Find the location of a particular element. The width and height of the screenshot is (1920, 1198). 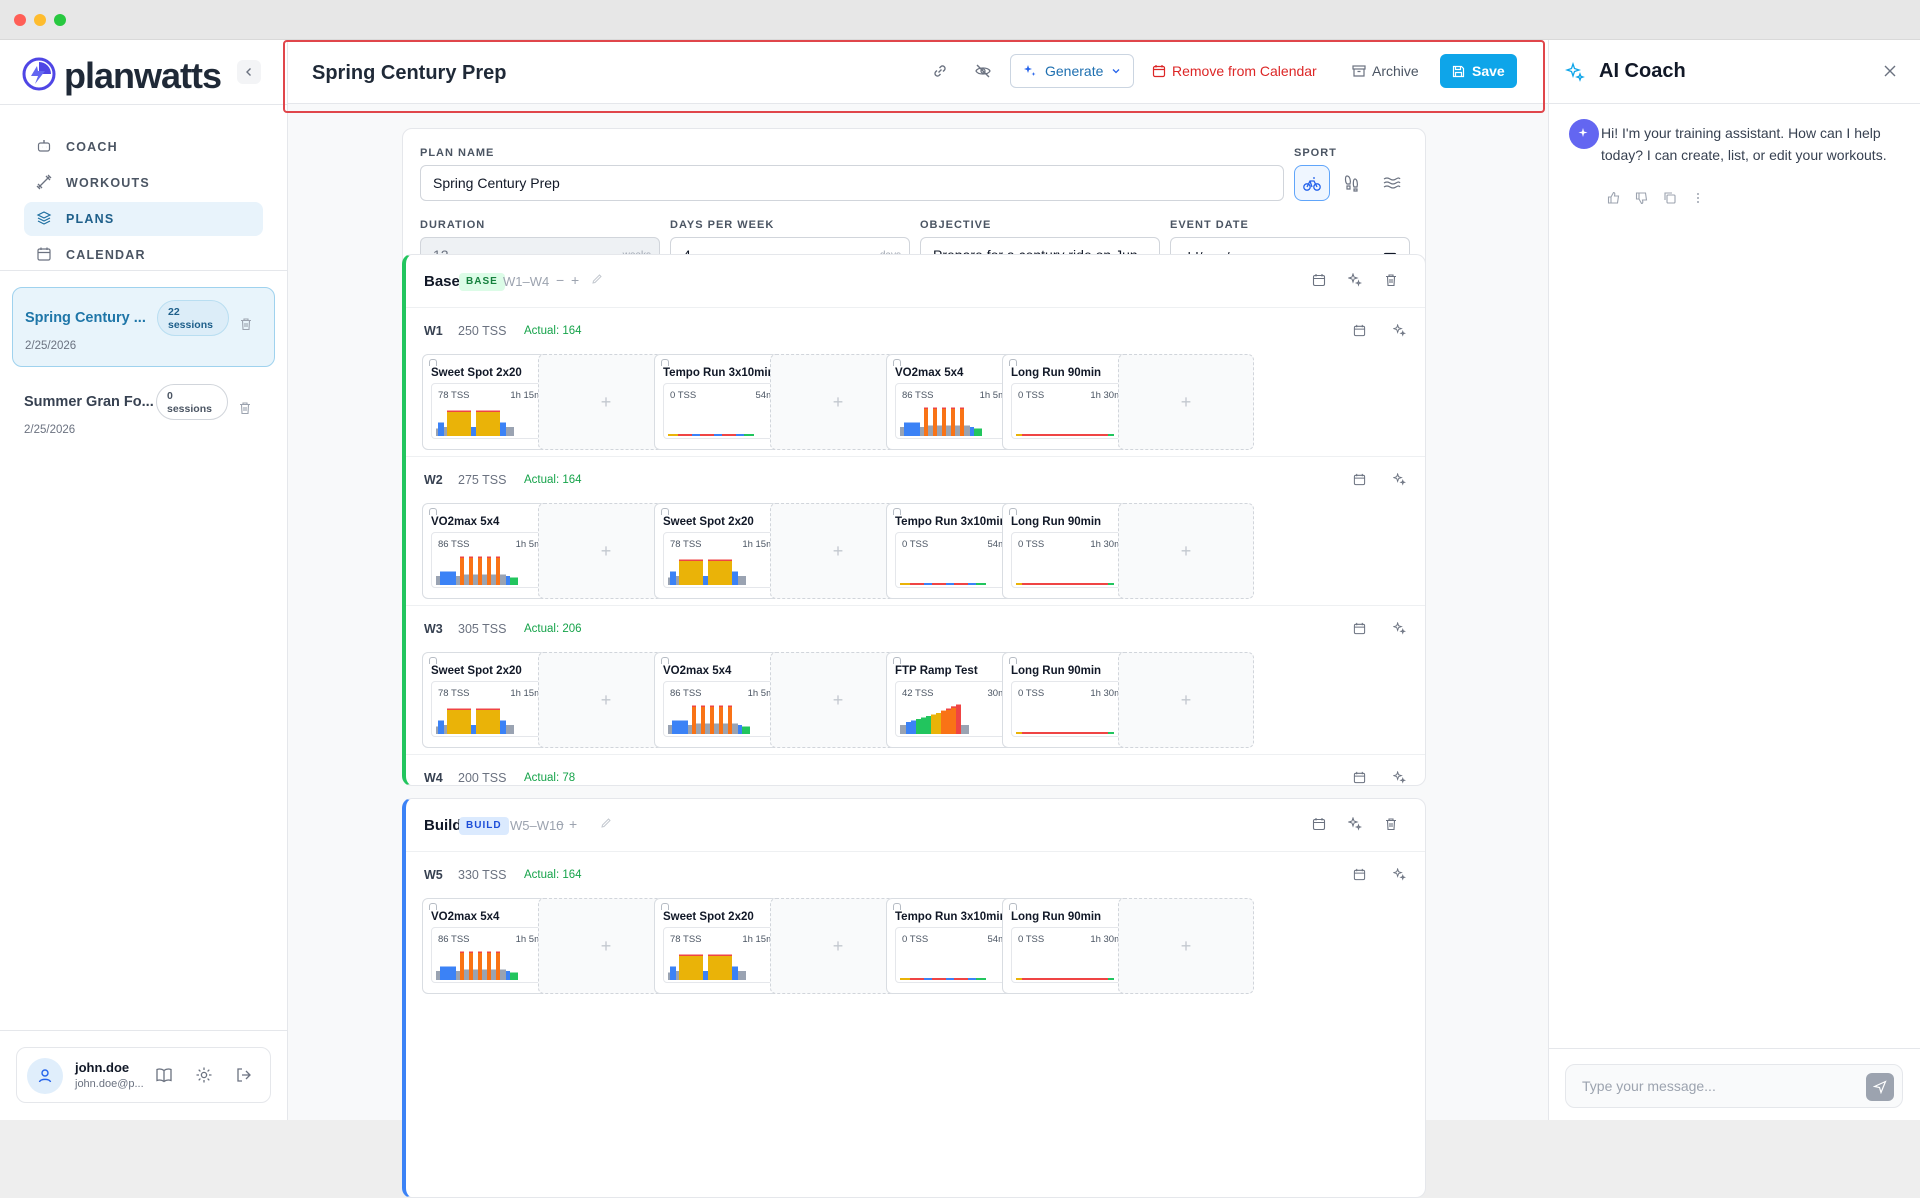

copy-icon is located at coordinates (1670, 200).